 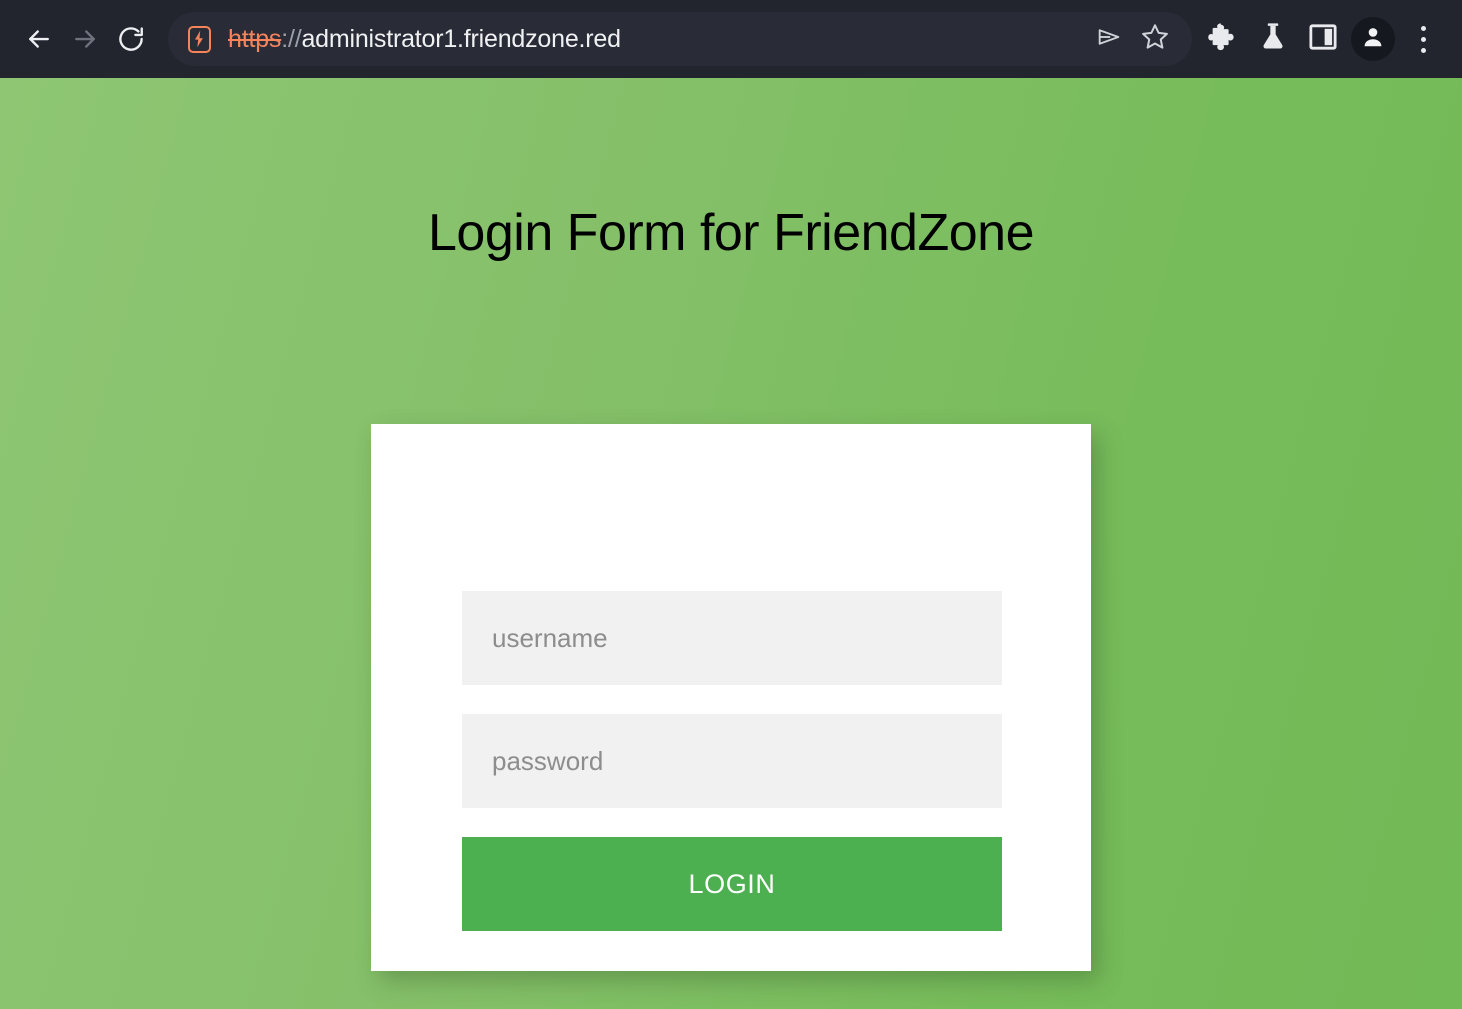 I want to click on page-title: Login Form for FriendZone, so click(x=731, y=233).